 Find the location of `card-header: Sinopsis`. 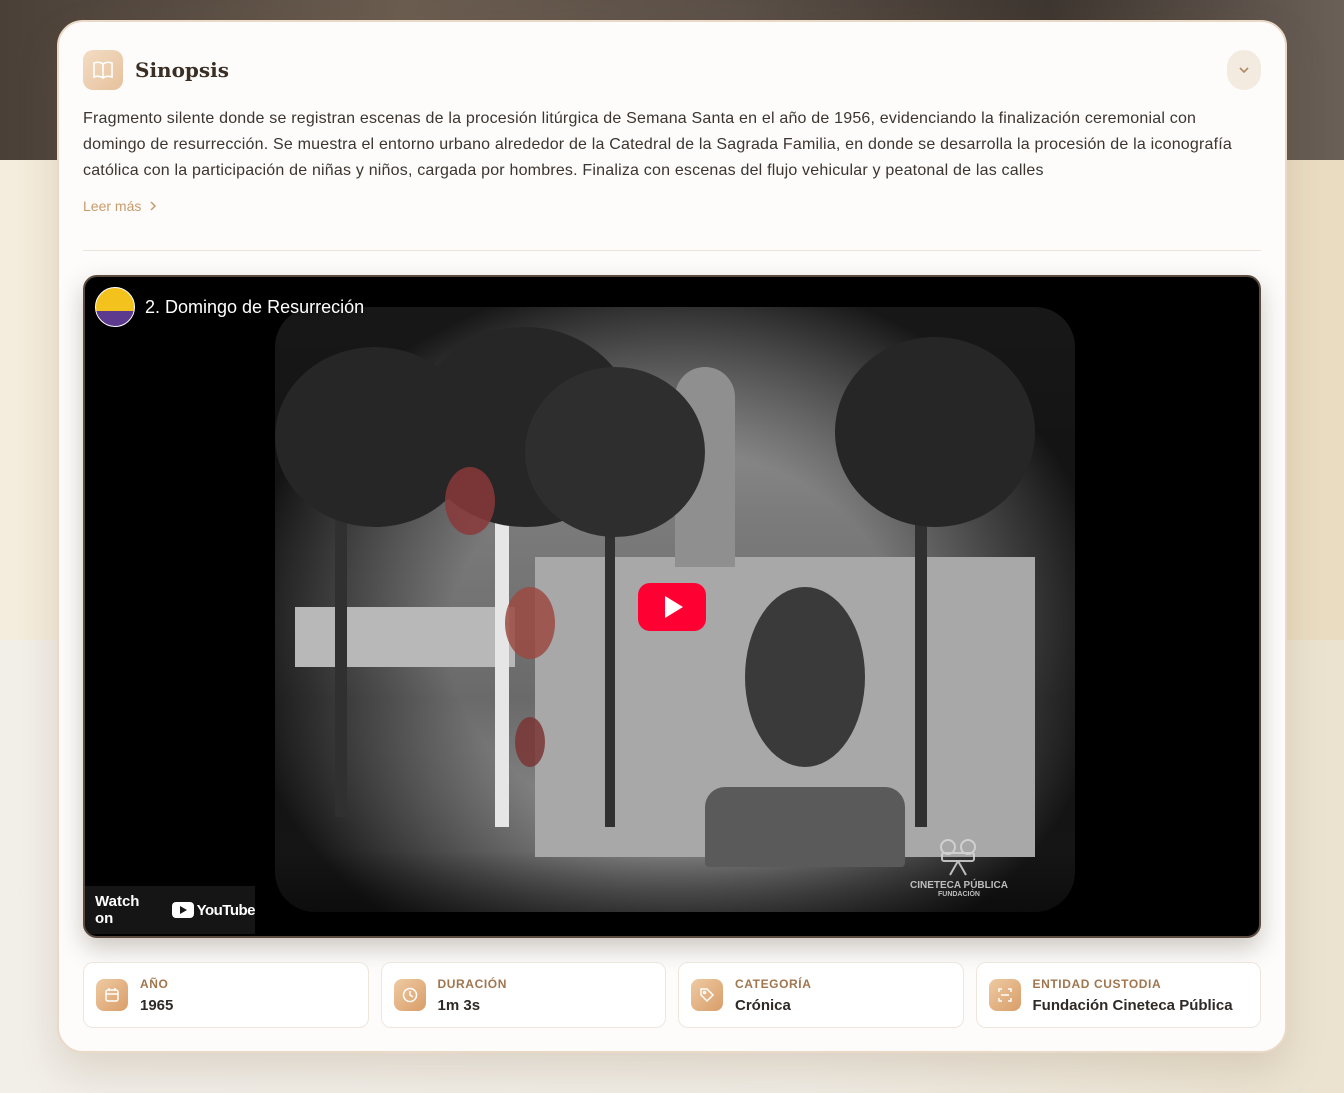

card-header: Sinopsis is located at coordinates (672, 70).